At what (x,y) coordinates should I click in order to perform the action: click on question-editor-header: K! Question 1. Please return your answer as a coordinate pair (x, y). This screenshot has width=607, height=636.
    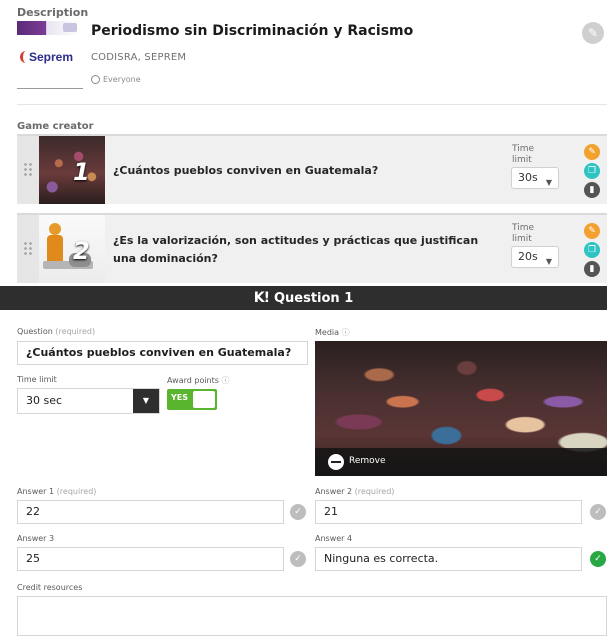
    Looking at the image, I should click on (303, 298).